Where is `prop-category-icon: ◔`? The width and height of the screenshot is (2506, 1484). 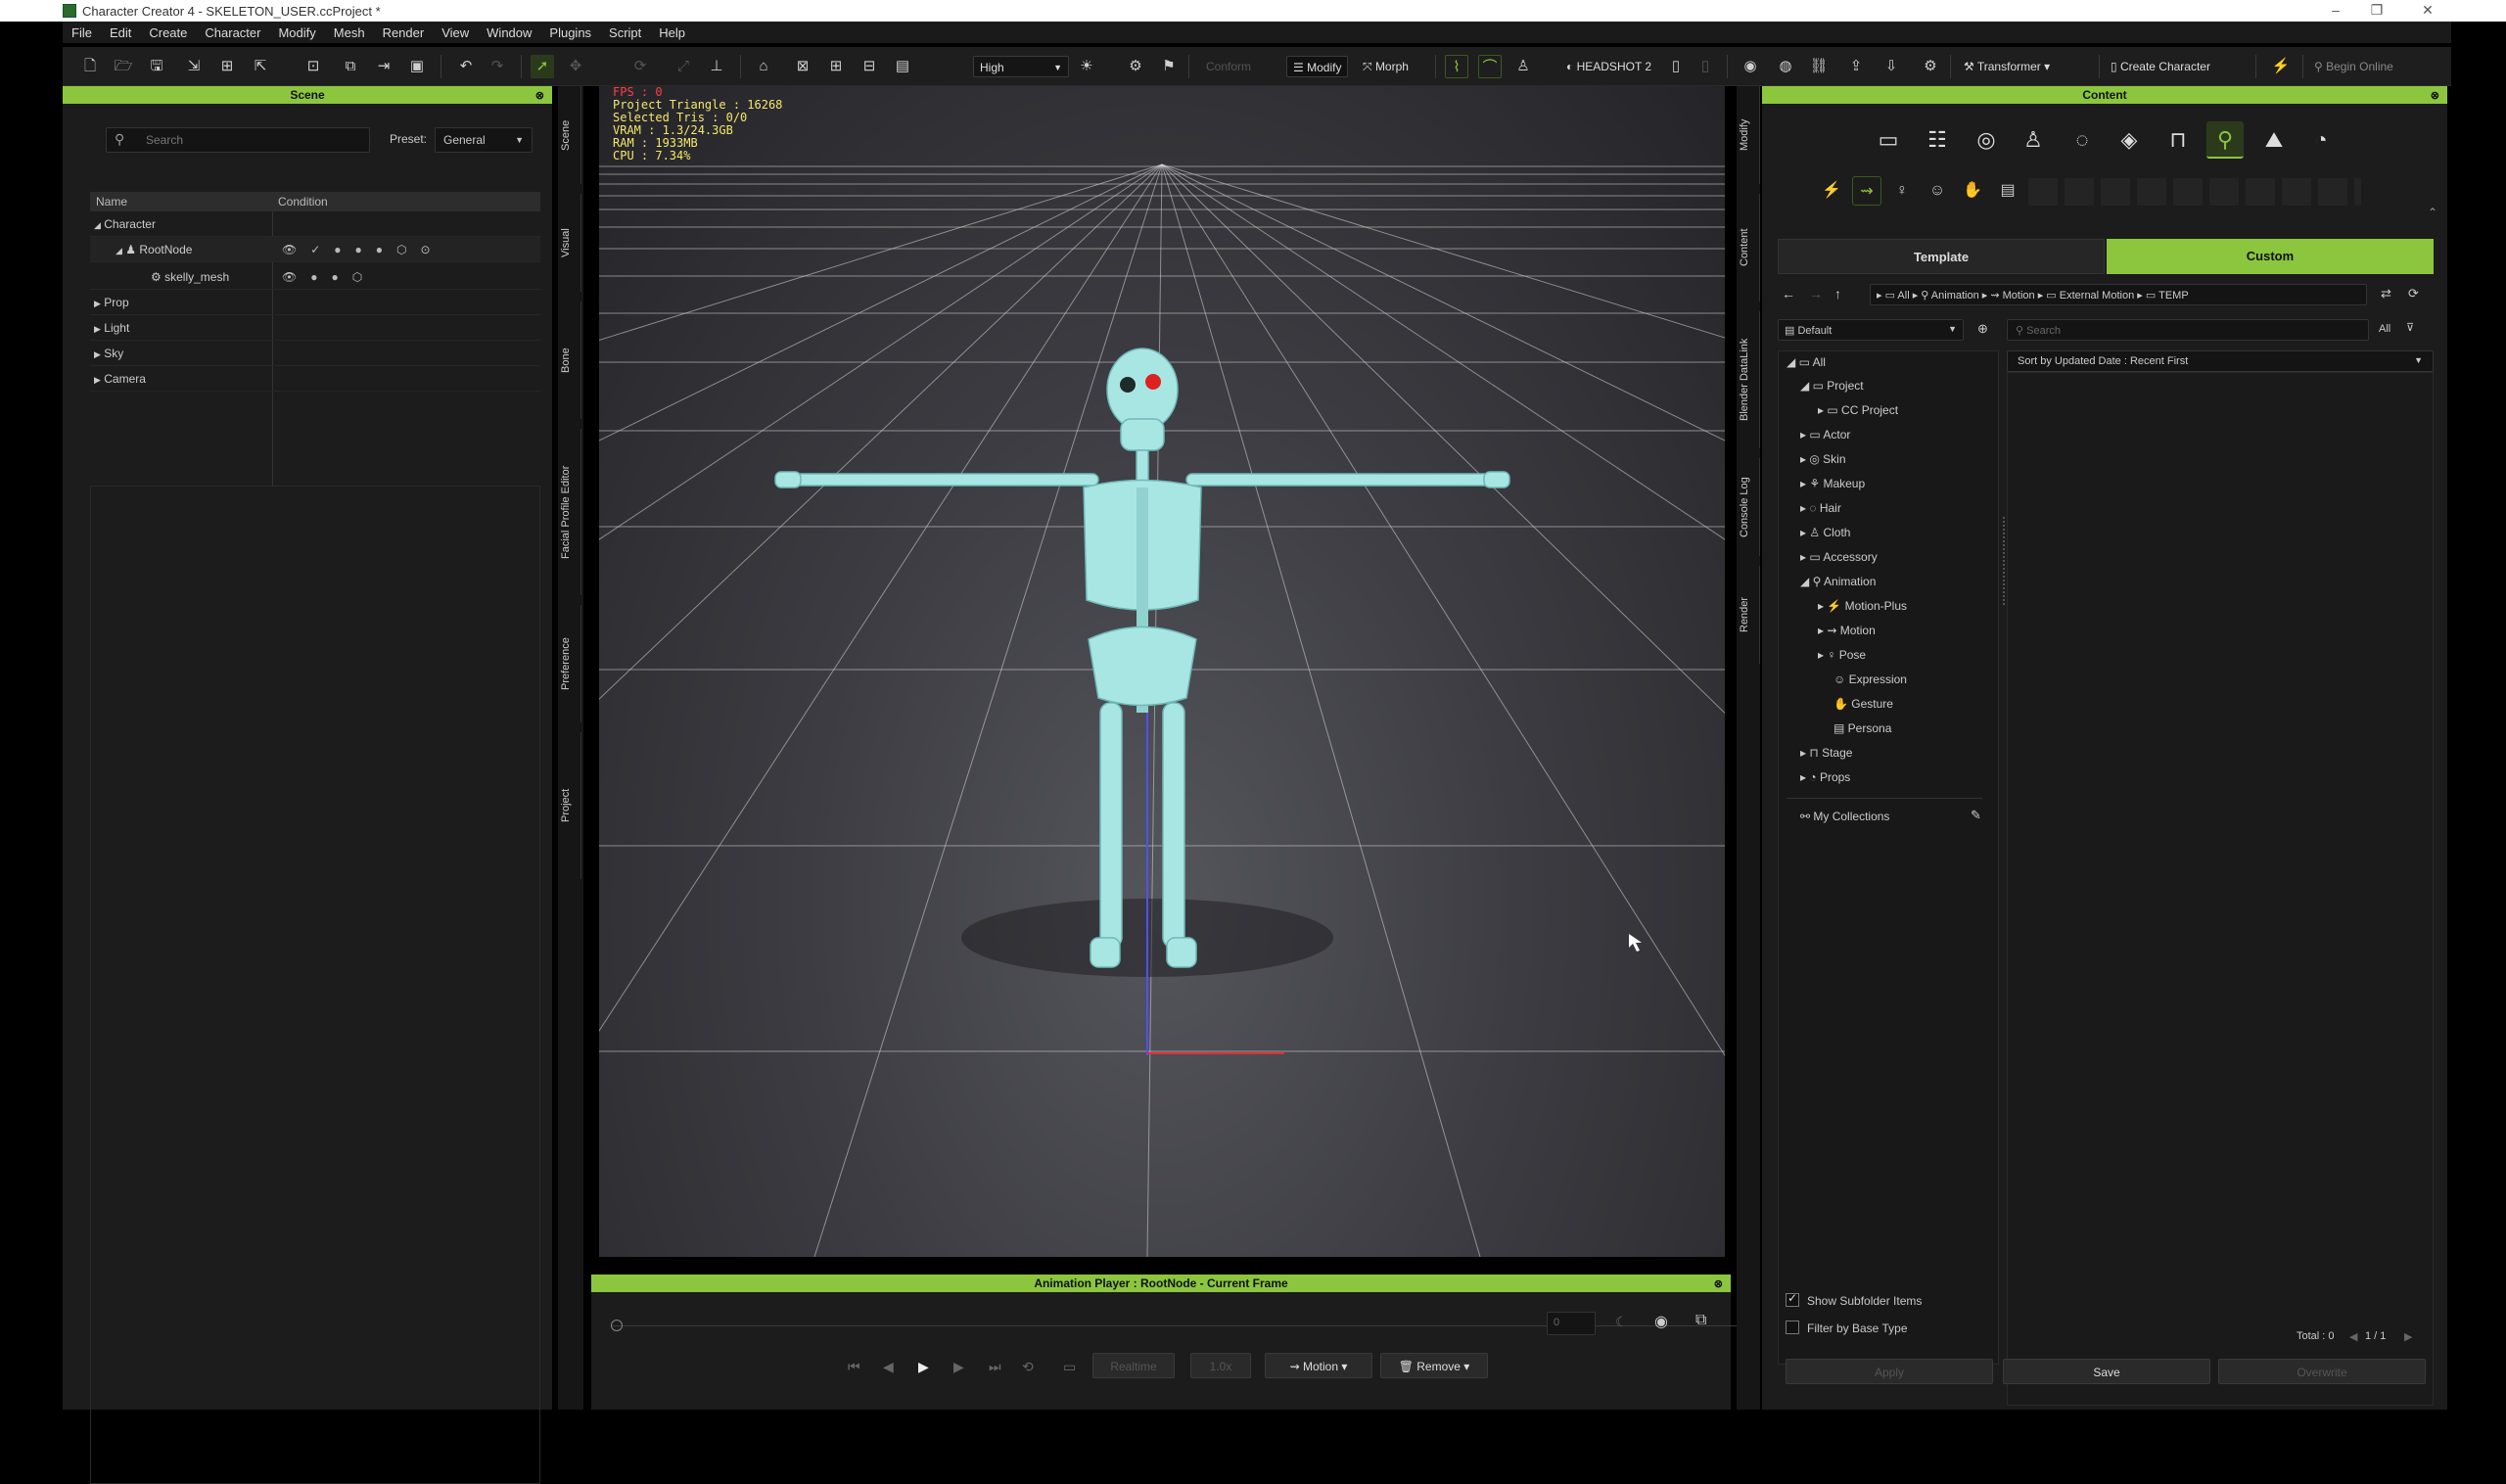
prop-category-icon: ◔ is located at coordinates (2321, 140).